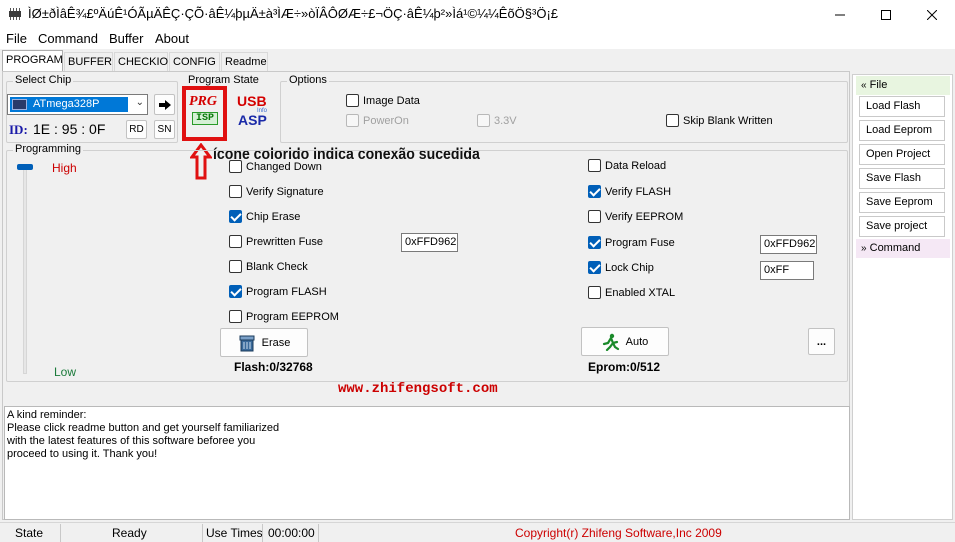  Describe the element at coordinates (141, 61) in the screenshot. I see `tab-checkio: CHECKIO` at that location.